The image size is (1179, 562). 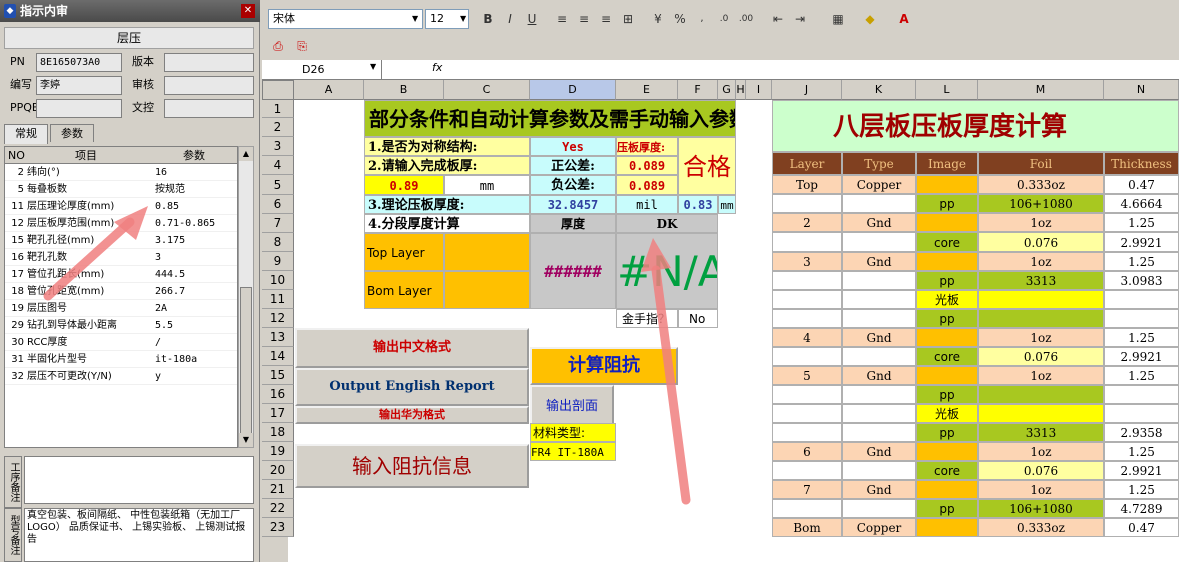 What do you see at coordinates (278, 127) in the screenshot?
I see `row-header: 2` at bounding box center [278, 127].